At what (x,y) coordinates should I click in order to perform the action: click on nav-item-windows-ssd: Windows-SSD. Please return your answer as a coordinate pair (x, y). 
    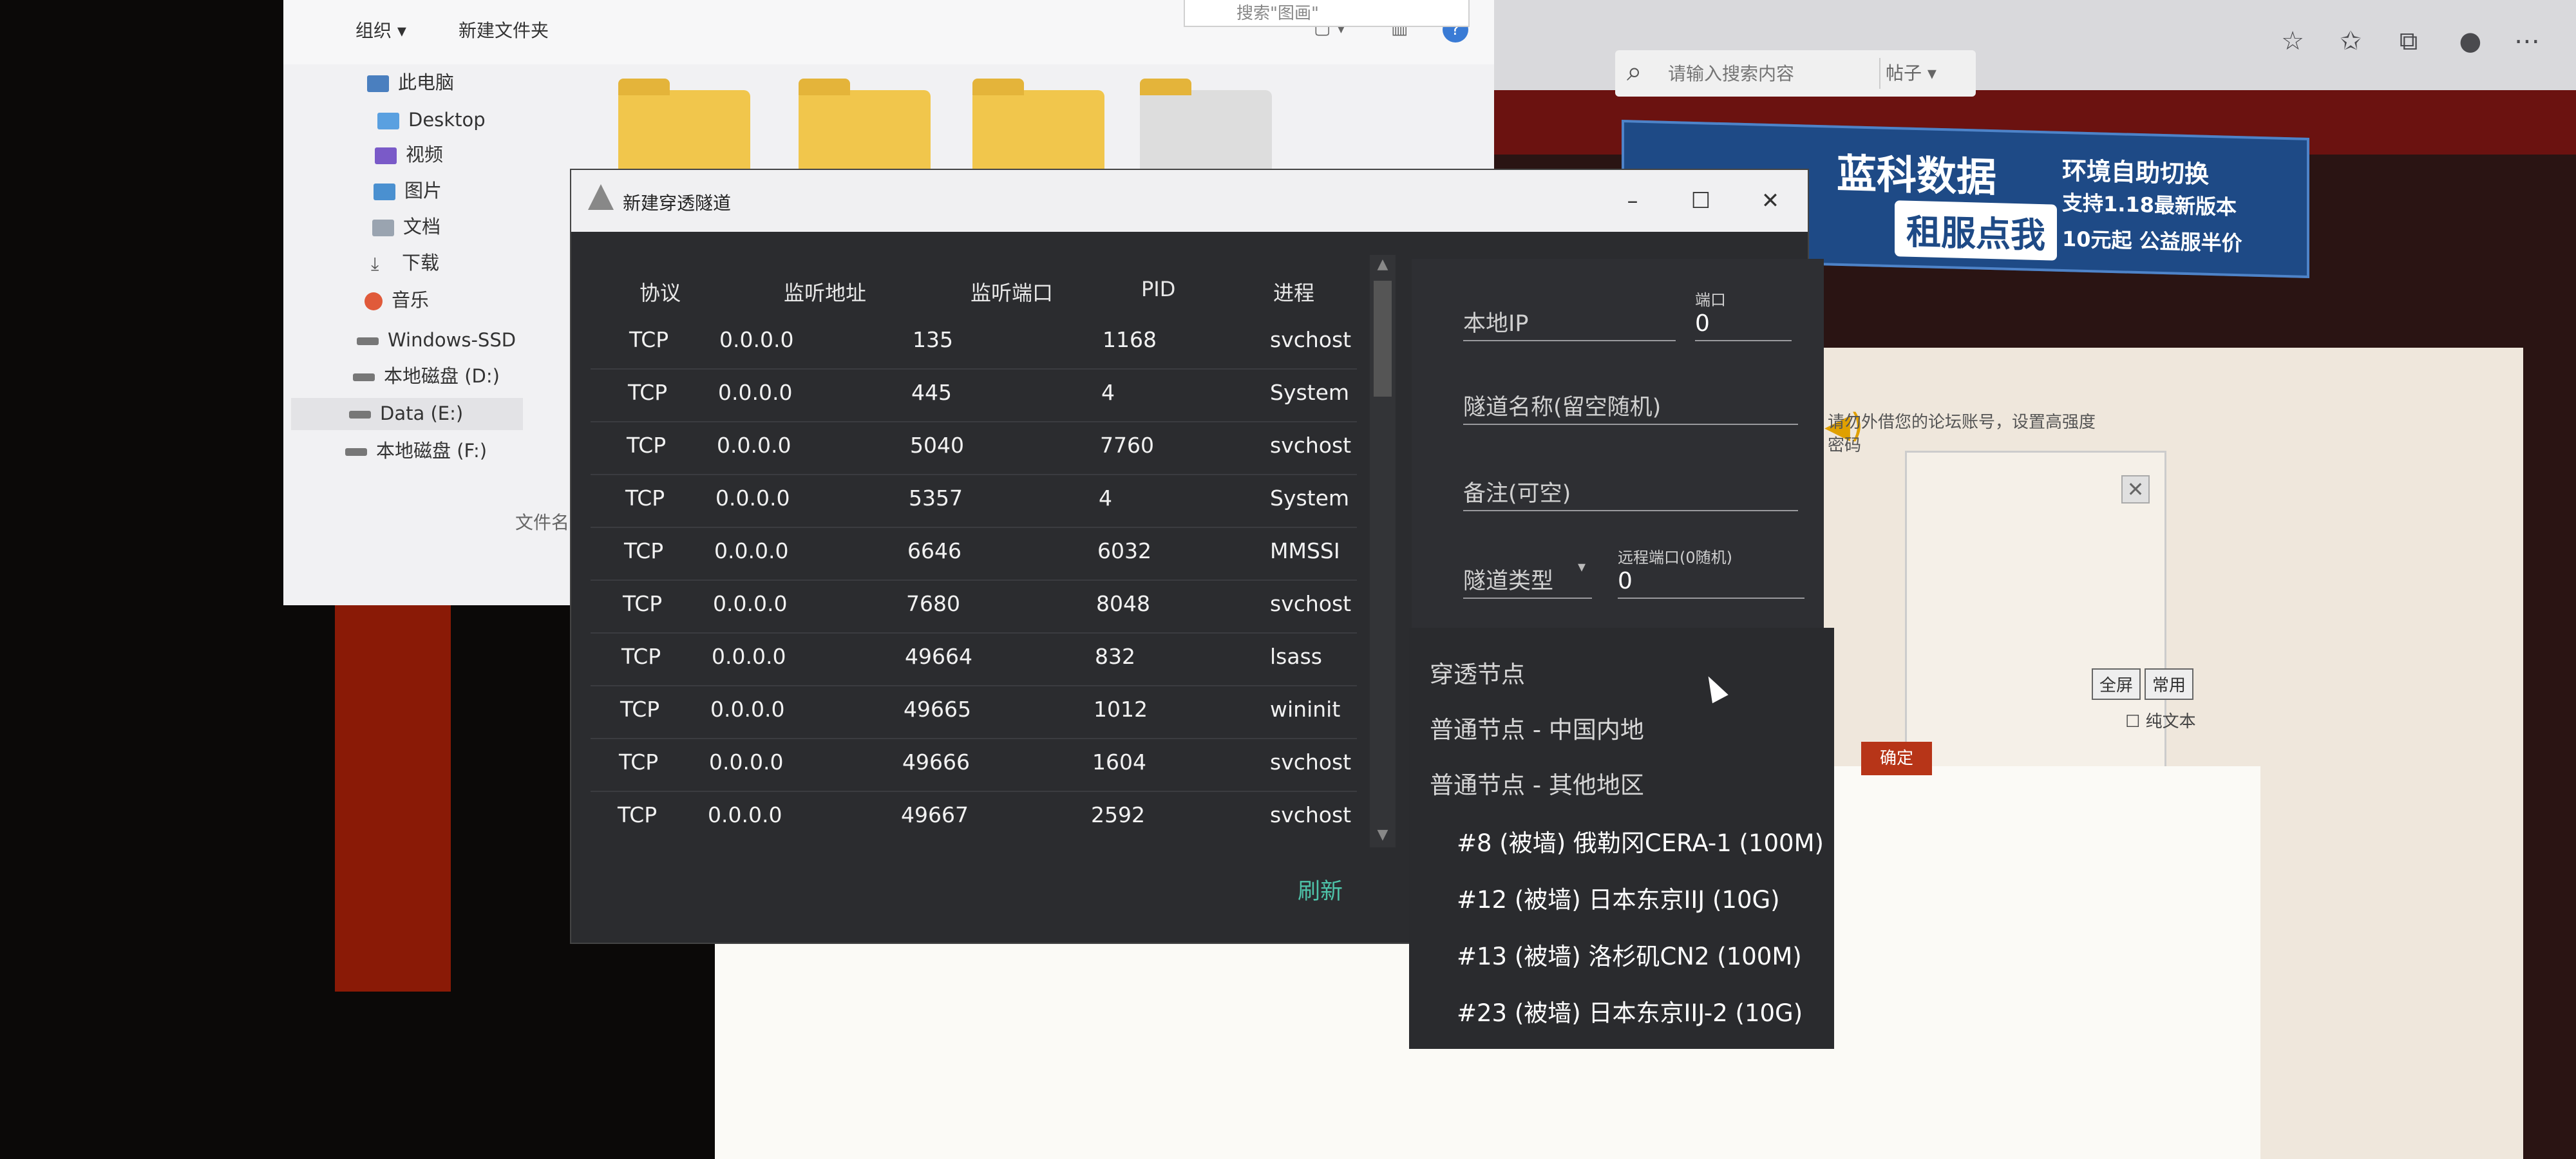
    Looking at the image, I should click on (436, 340).